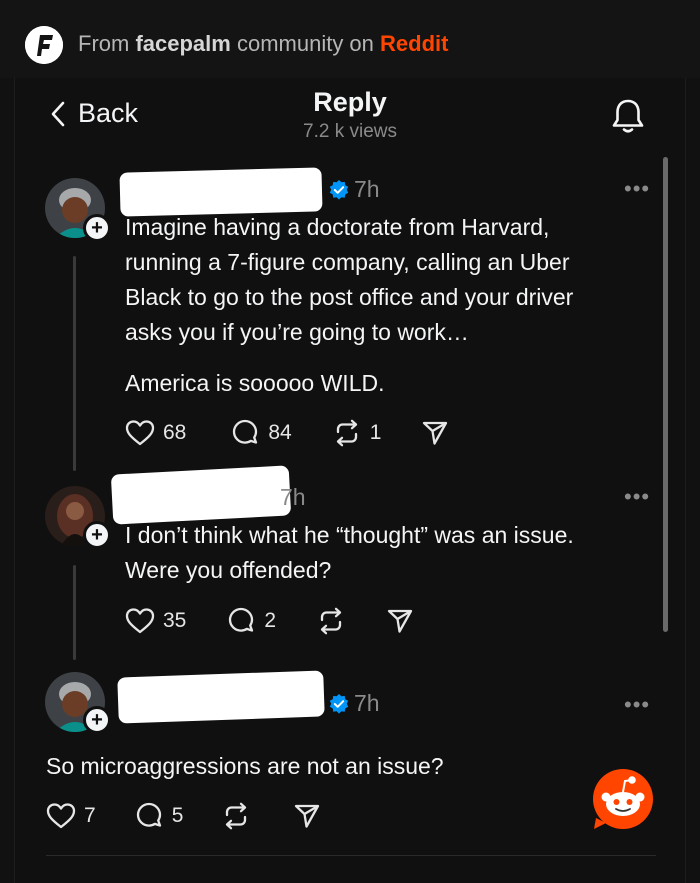  What do you see at coordinates (623, 799) in the screenshot?
I see `reddit-snoo-icon` at bounding box center [623, 799].